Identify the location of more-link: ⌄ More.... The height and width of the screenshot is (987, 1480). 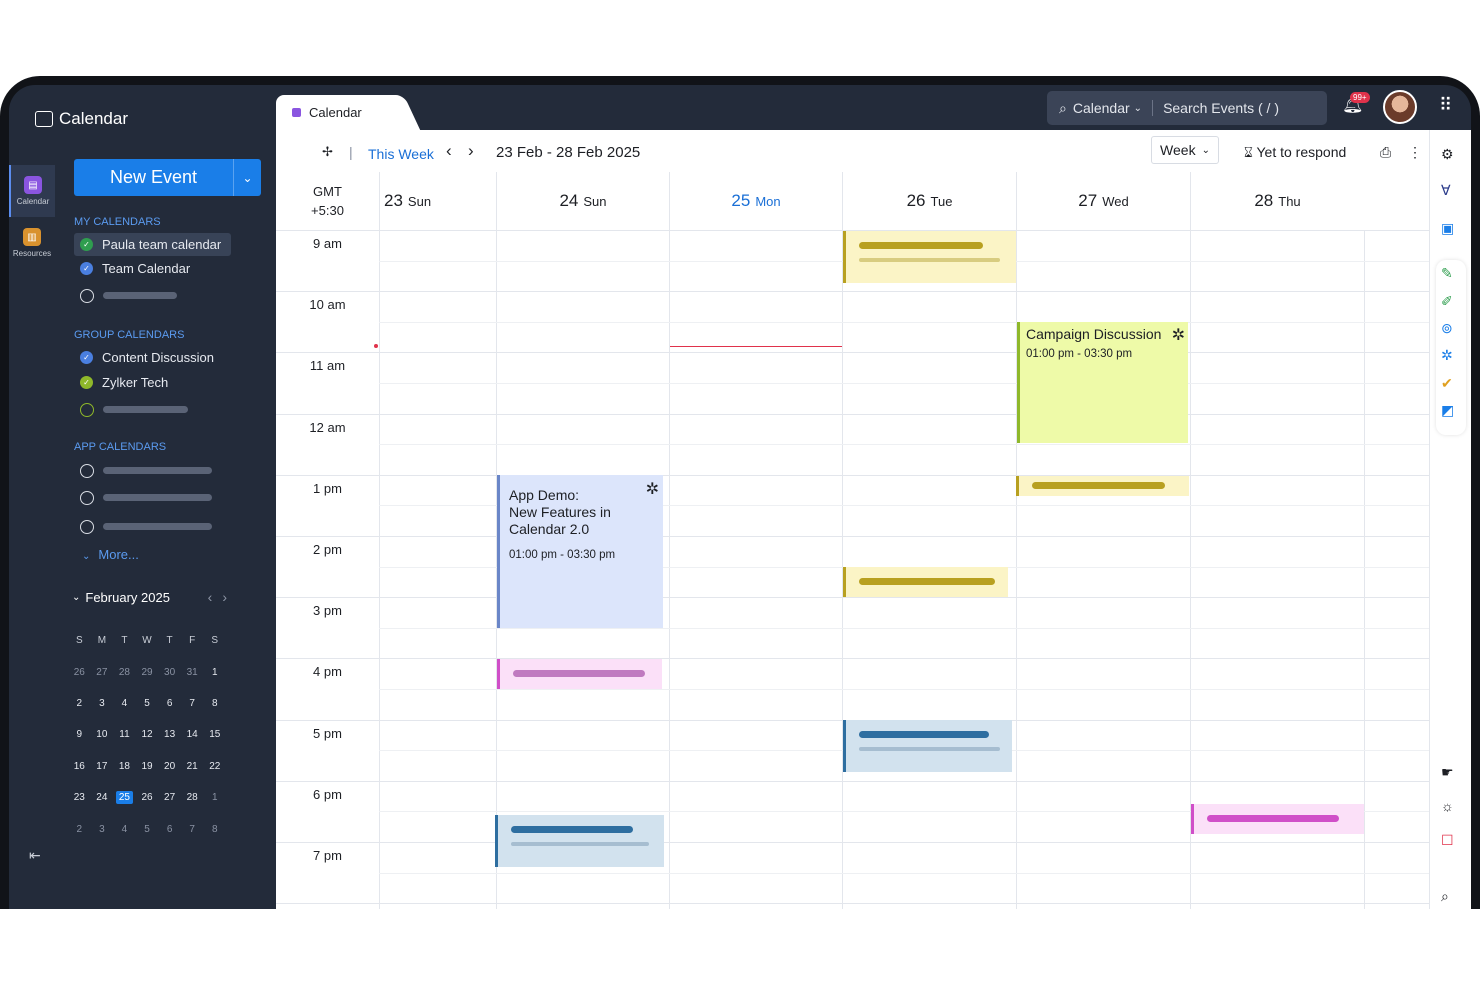
(110, 554).